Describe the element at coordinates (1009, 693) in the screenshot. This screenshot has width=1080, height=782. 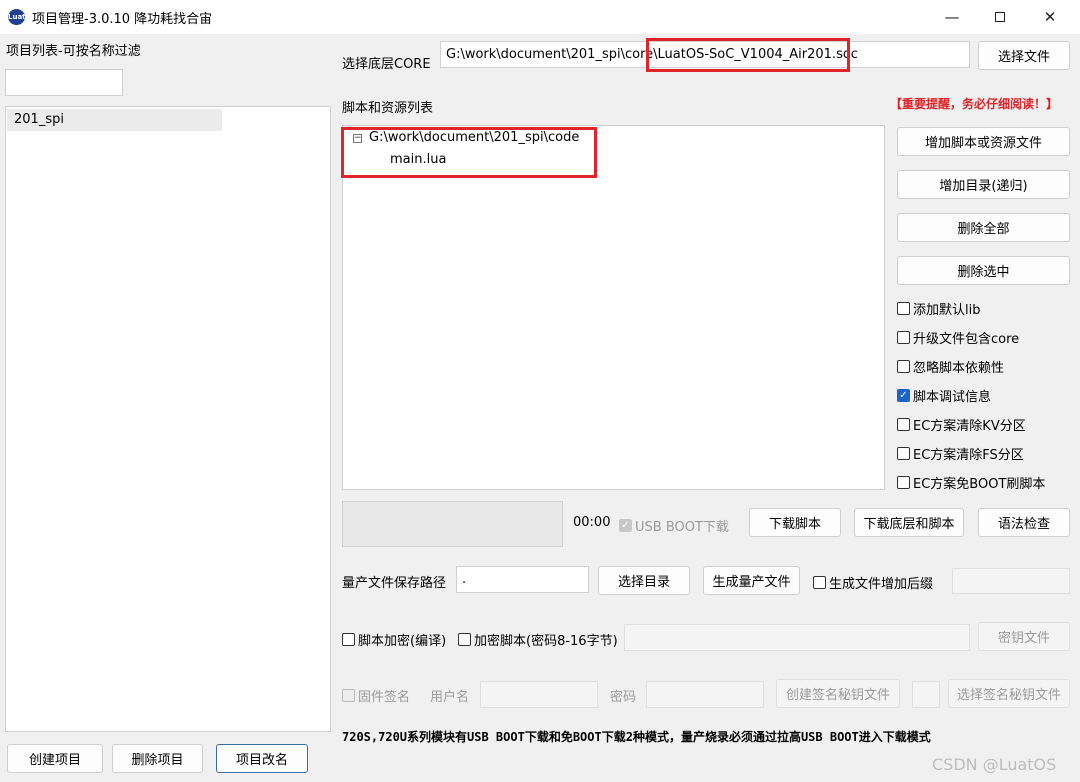
I see `select-sign-key-button: 选择签名秘钥文件` at that location.